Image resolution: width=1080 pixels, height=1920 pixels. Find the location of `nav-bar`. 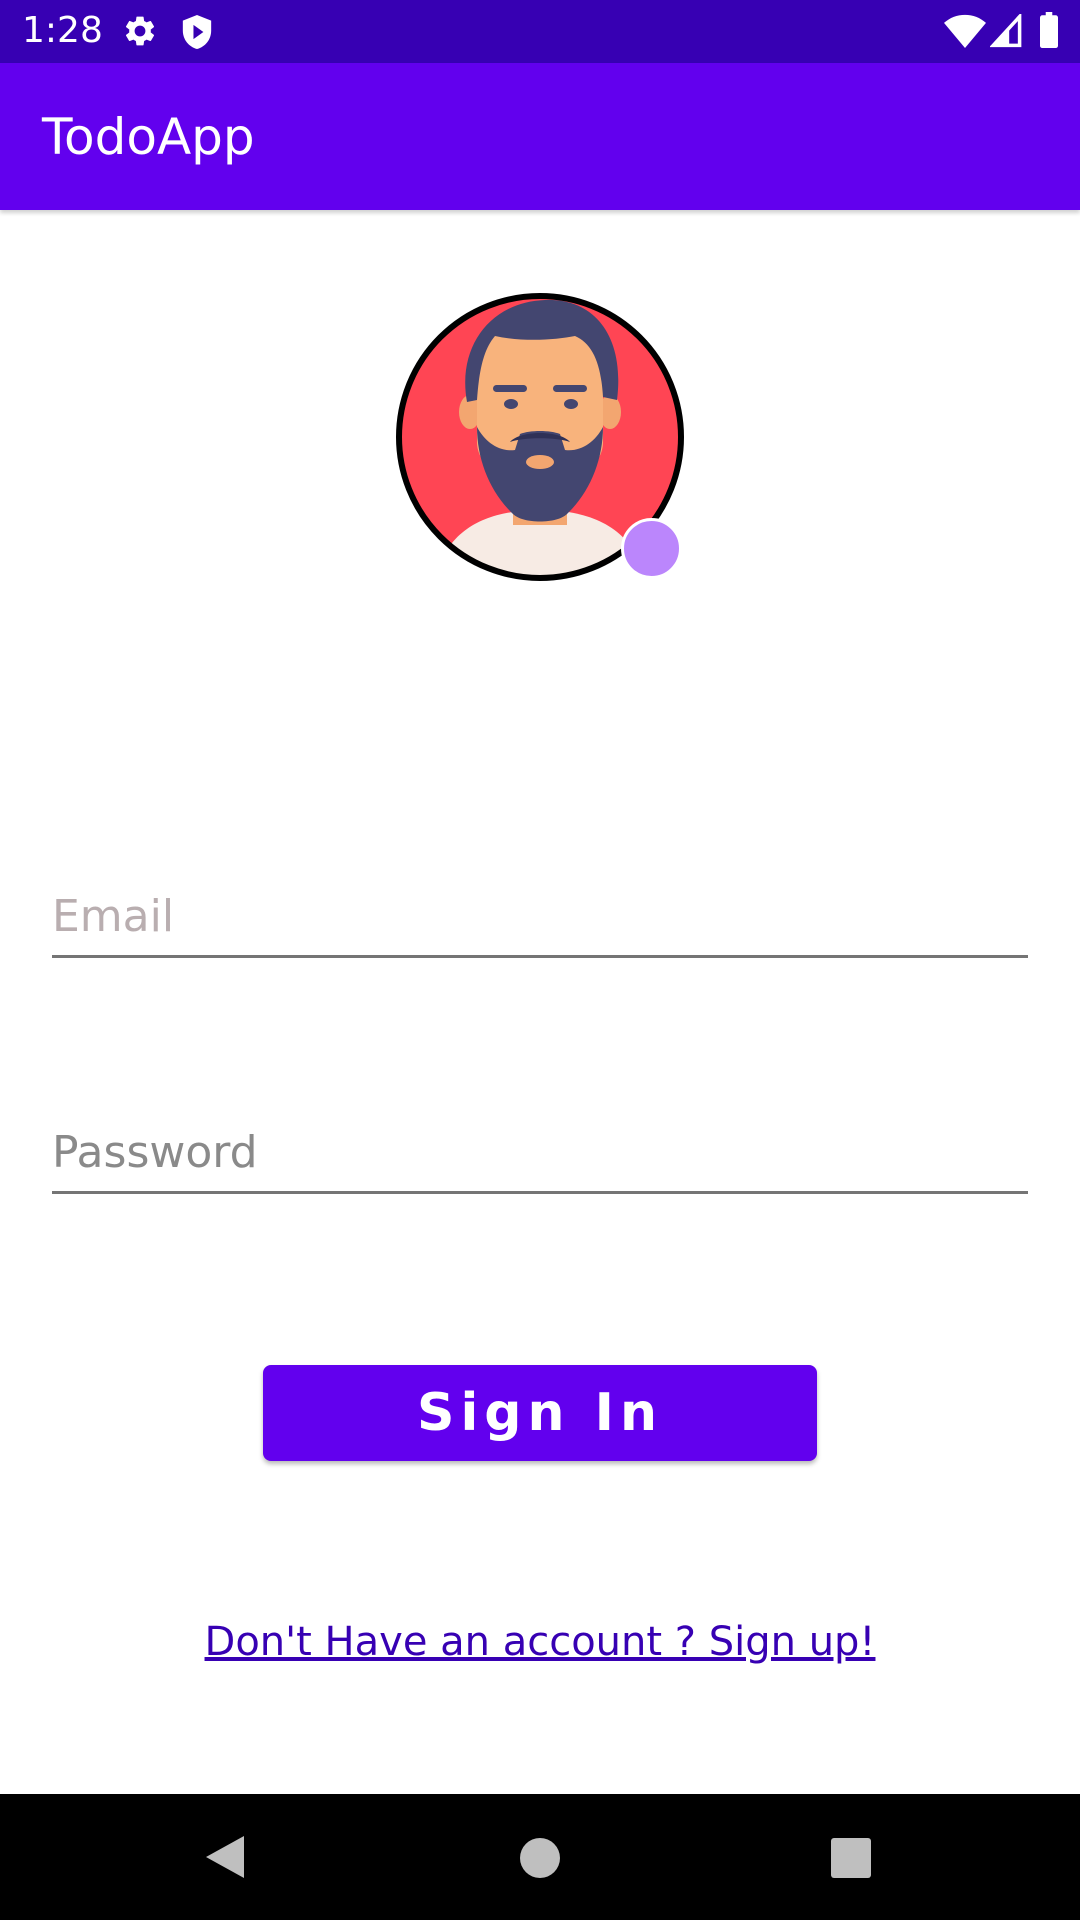

nav-bar is located at coordinates (540, 1857).